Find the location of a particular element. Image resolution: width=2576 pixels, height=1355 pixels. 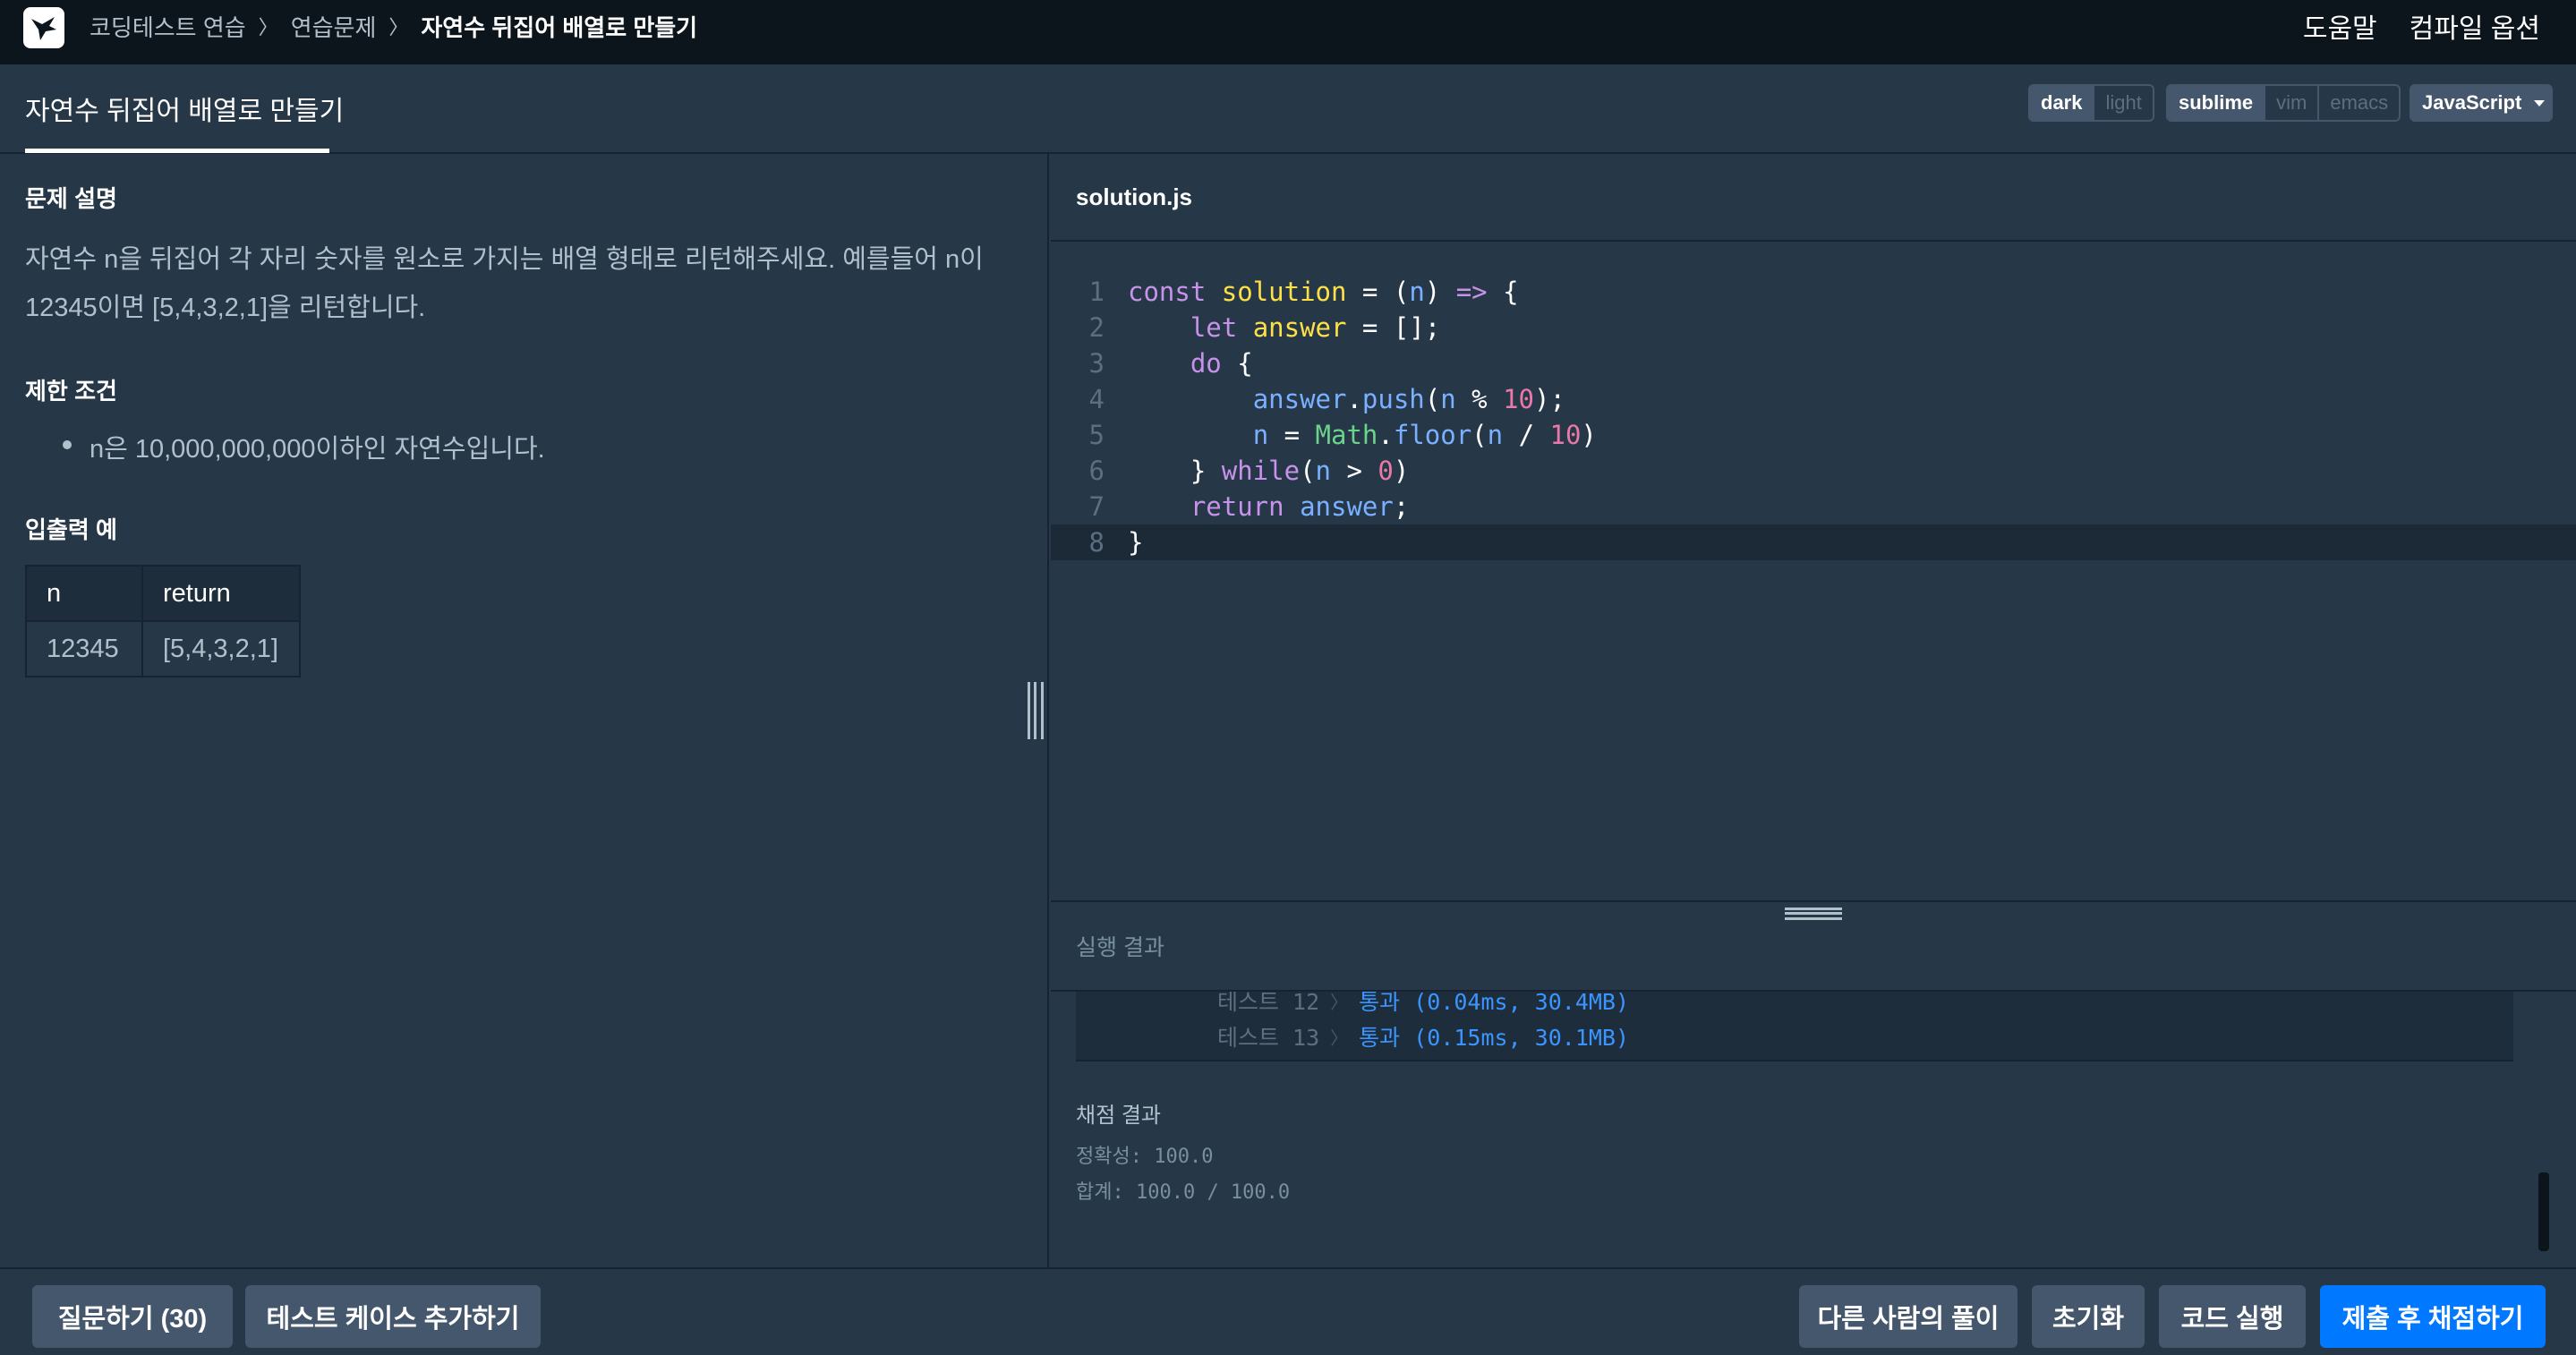

results-heading: 실행 결과 is located at coordinates (1120, 948).